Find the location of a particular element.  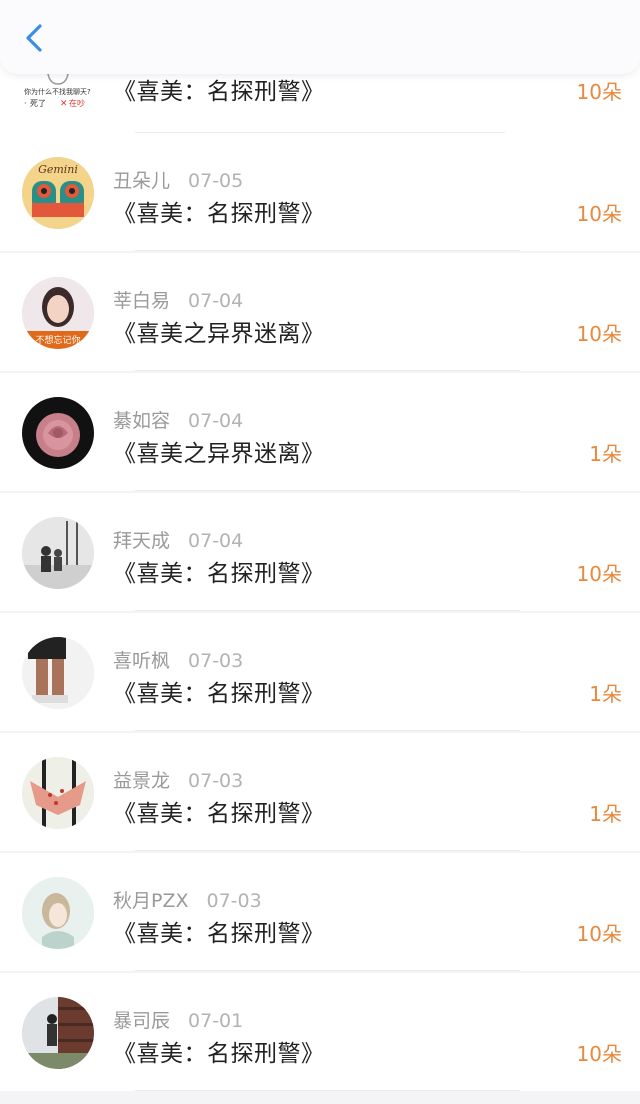

sender-name: 綦如容 is located at coordinates (142, 421).